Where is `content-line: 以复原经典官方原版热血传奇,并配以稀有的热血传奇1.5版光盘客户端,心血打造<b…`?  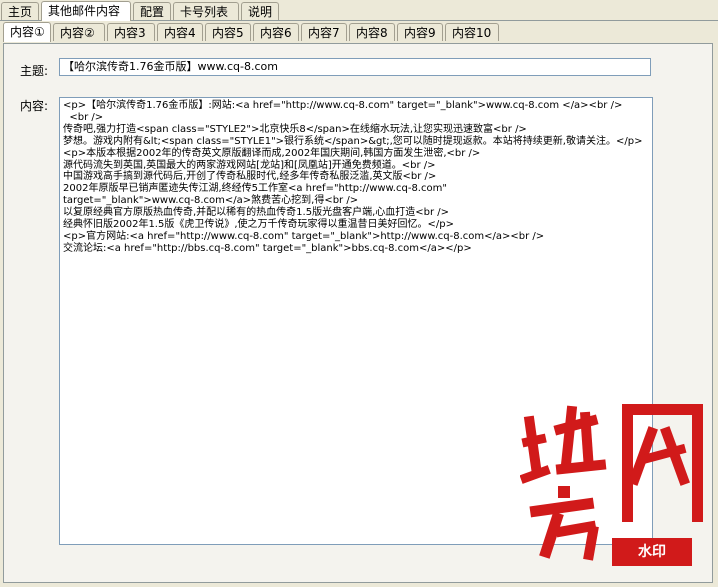
content-line: 以复原经典官方原版热血传奇,并配以稀有的热血传奇1.5版光盘客户端,心血打造<b… is located at coordinates (256, 213).